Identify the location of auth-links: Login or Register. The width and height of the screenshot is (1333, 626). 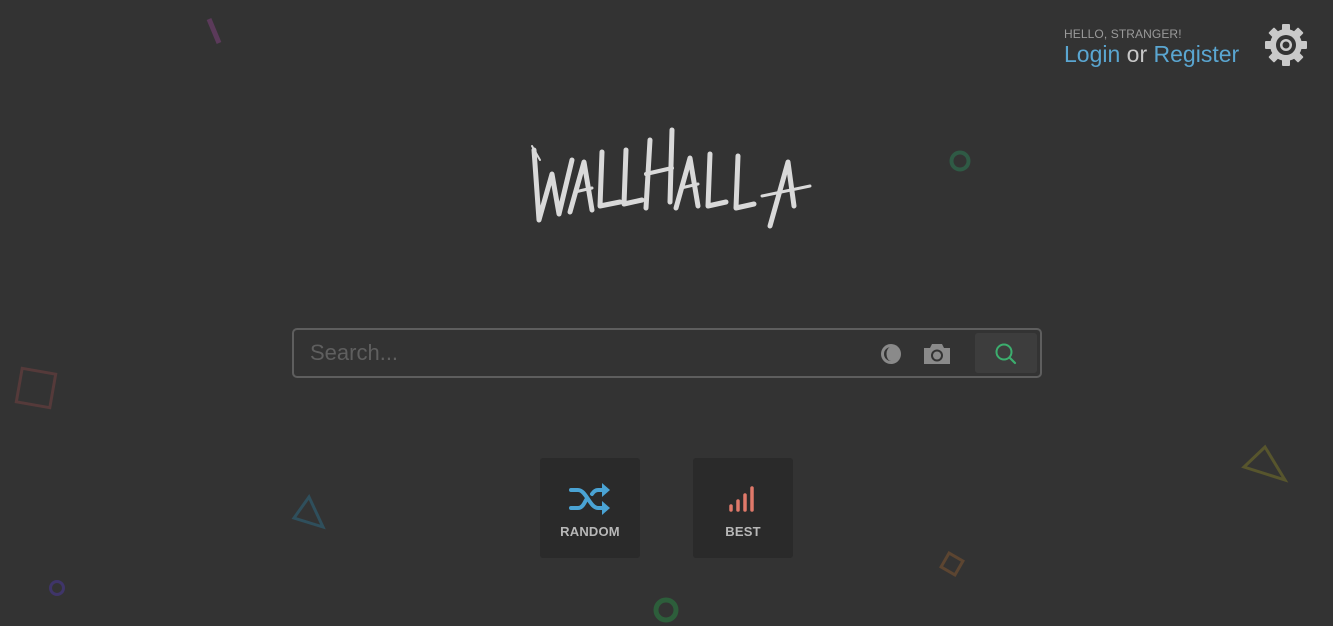
(1154, 54).